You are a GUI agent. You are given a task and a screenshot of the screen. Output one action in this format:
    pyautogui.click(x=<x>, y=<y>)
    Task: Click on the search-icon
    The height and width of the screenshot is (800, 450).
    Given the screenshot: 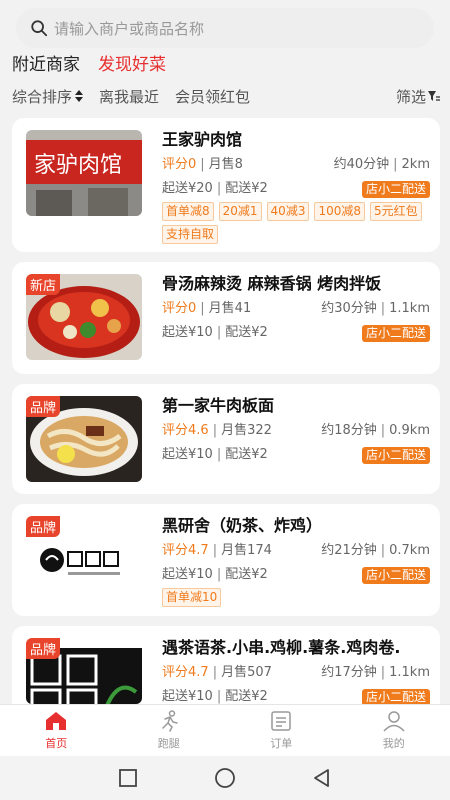 What is the action you would take?
    pyautogui.click(x=39, y=28)
    